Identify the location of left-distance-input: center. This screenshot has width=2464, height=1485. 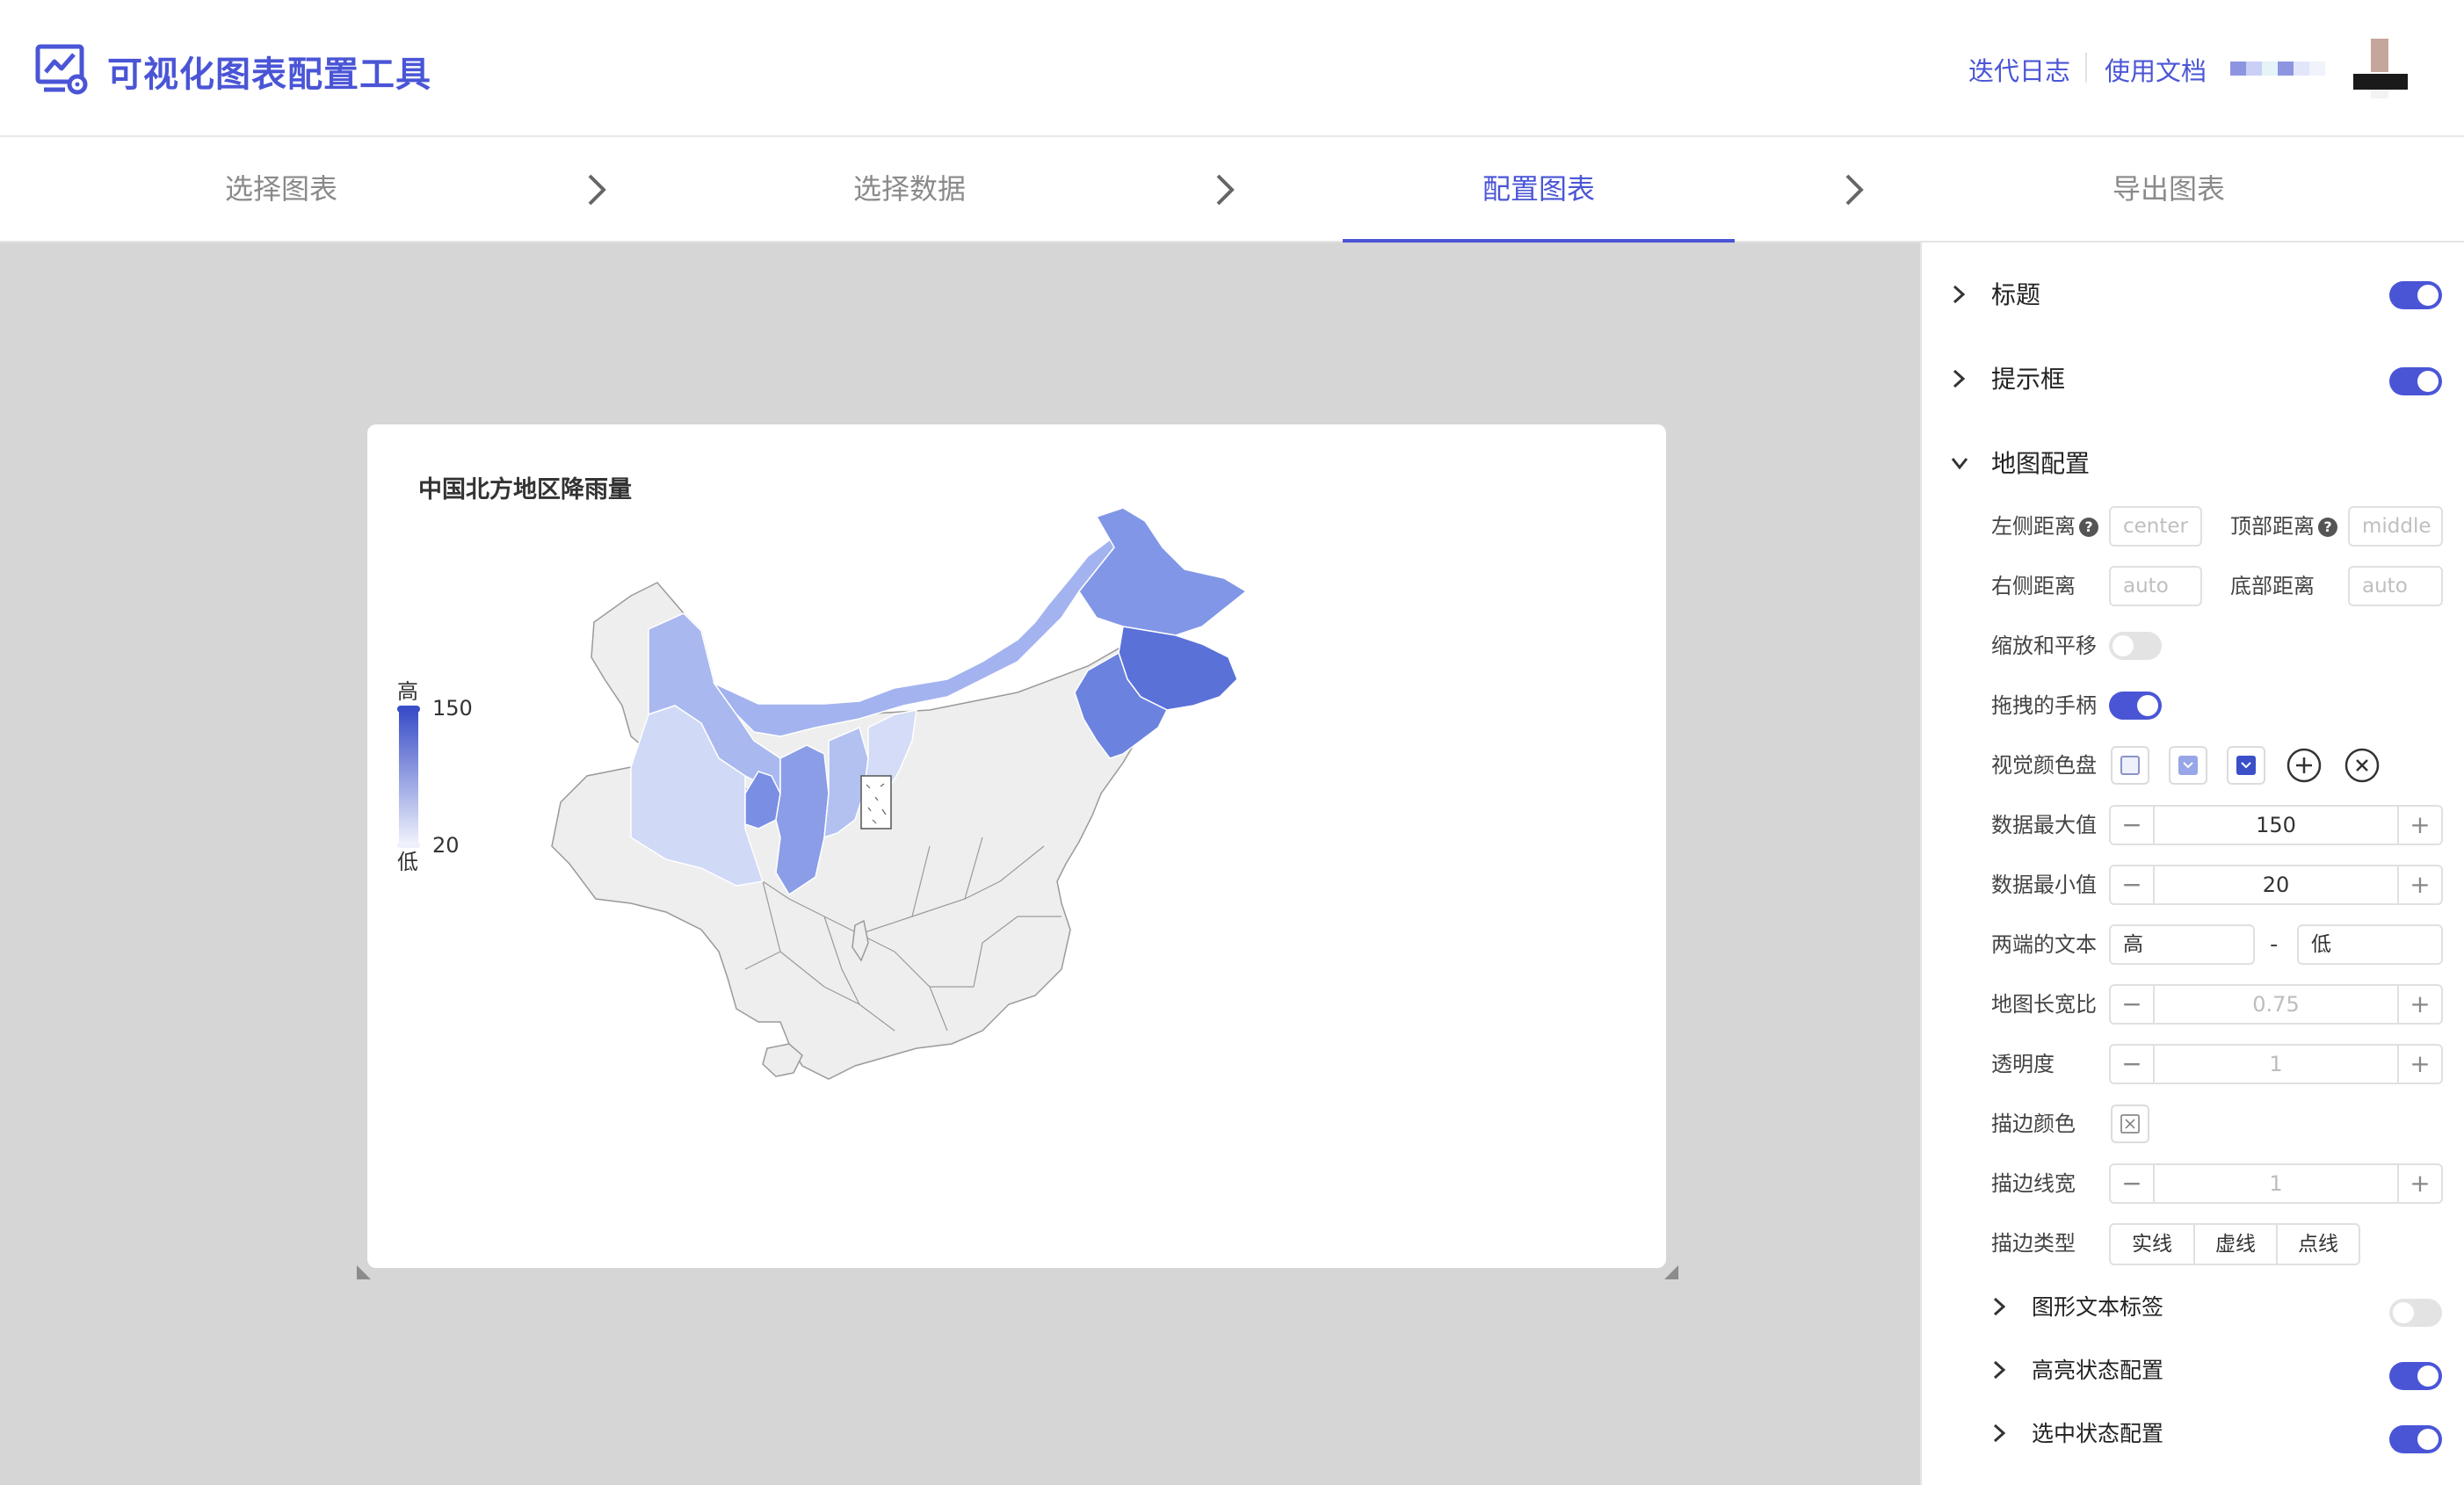
(2155, 526).